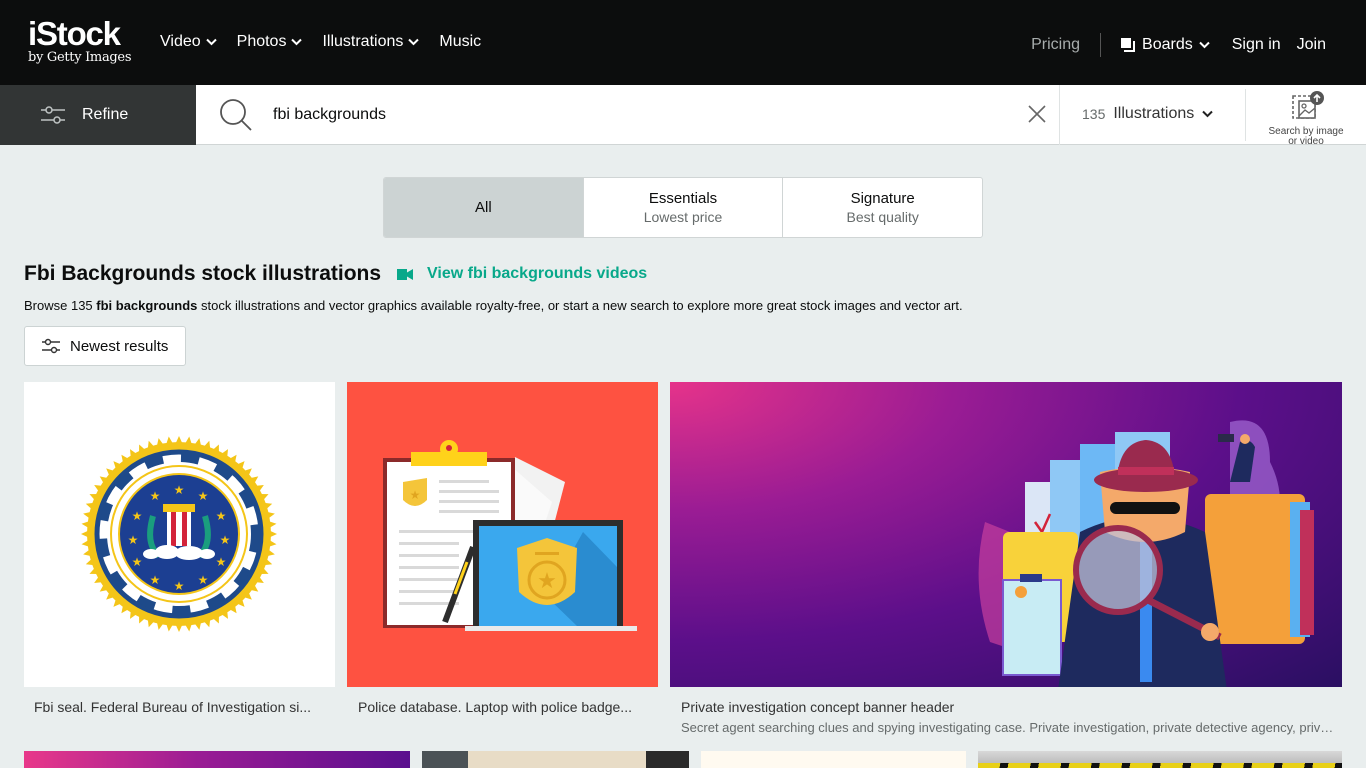 The image size is (1366, 768). What do you see at coordinates (882, 207) in the screenshot?
I see `tab-signature: Signature Best quality` at bounding box center [882, 207].